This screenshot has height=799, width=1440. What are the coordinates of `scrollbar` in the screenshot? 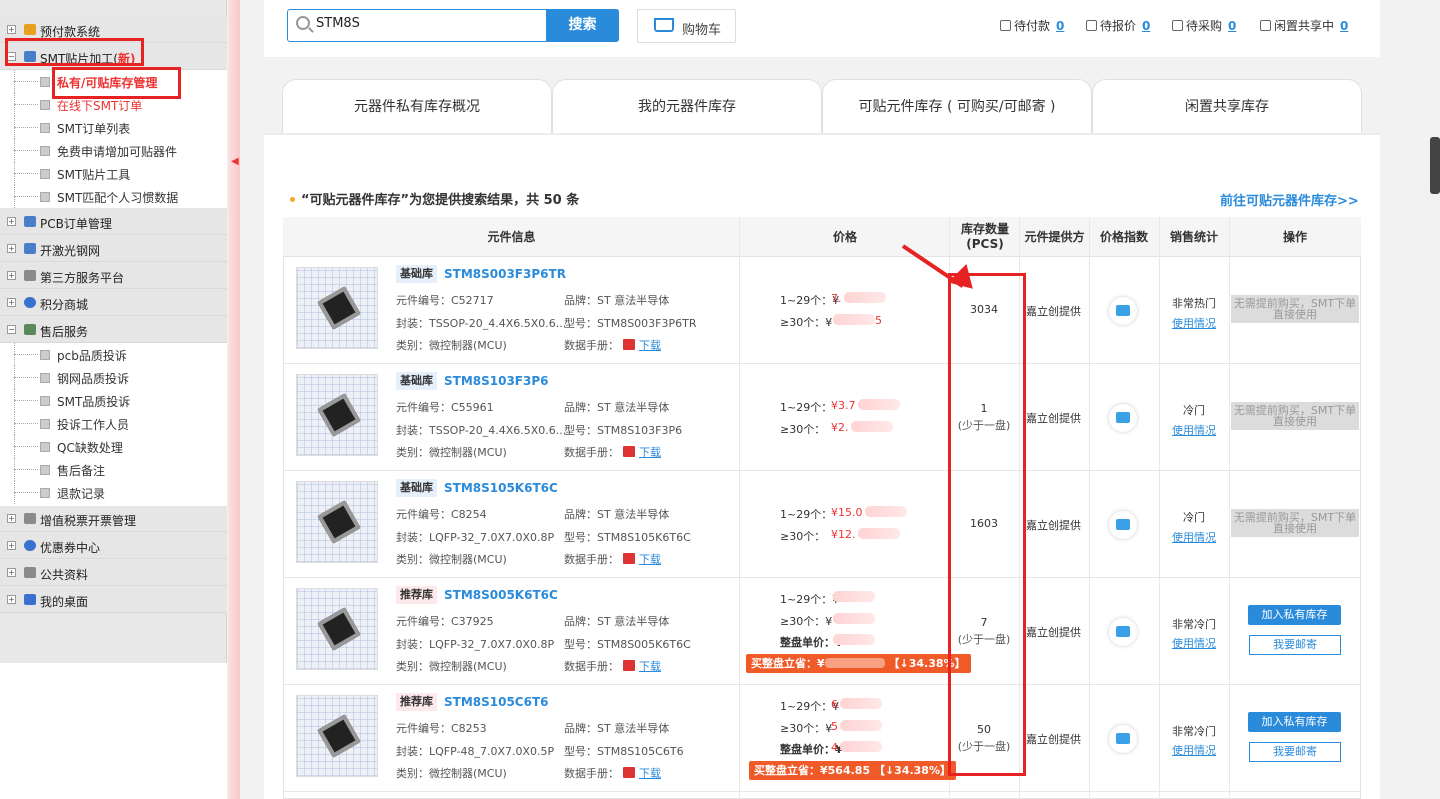 It's located at (1434, 399).